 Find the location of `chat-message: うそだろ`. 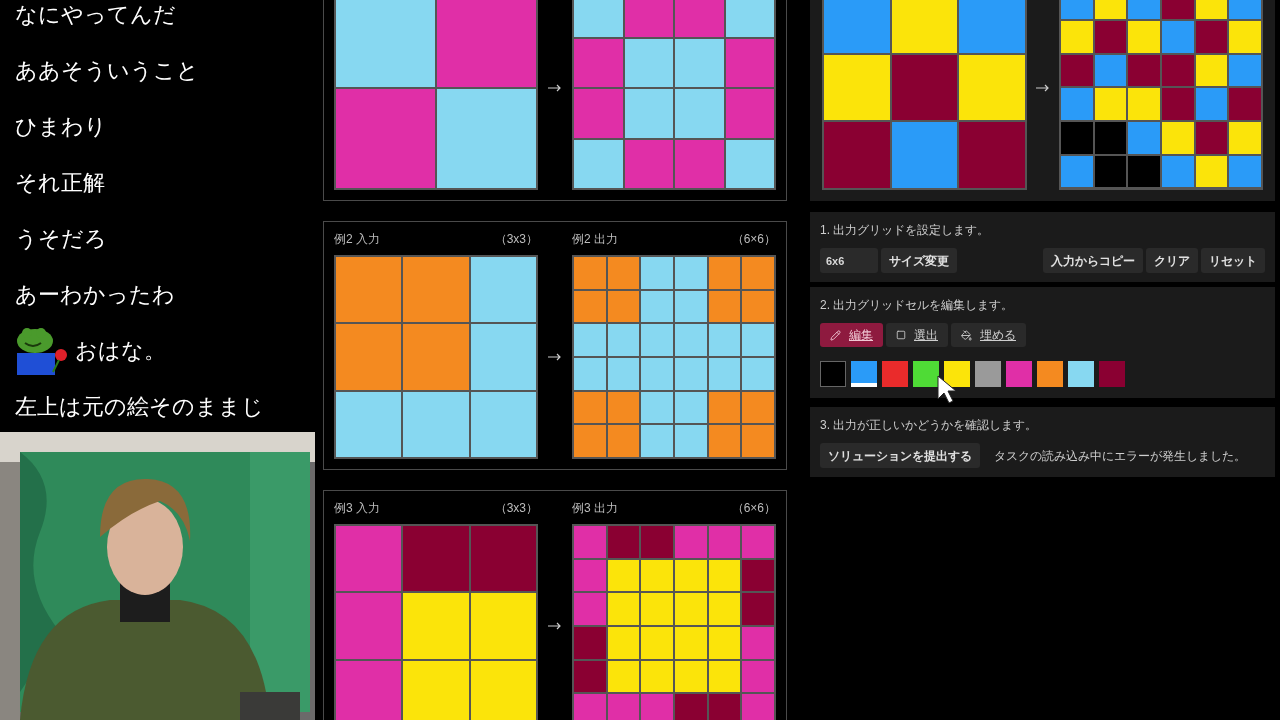

chat-message: うそだろ is located at coordinates (61, 239).